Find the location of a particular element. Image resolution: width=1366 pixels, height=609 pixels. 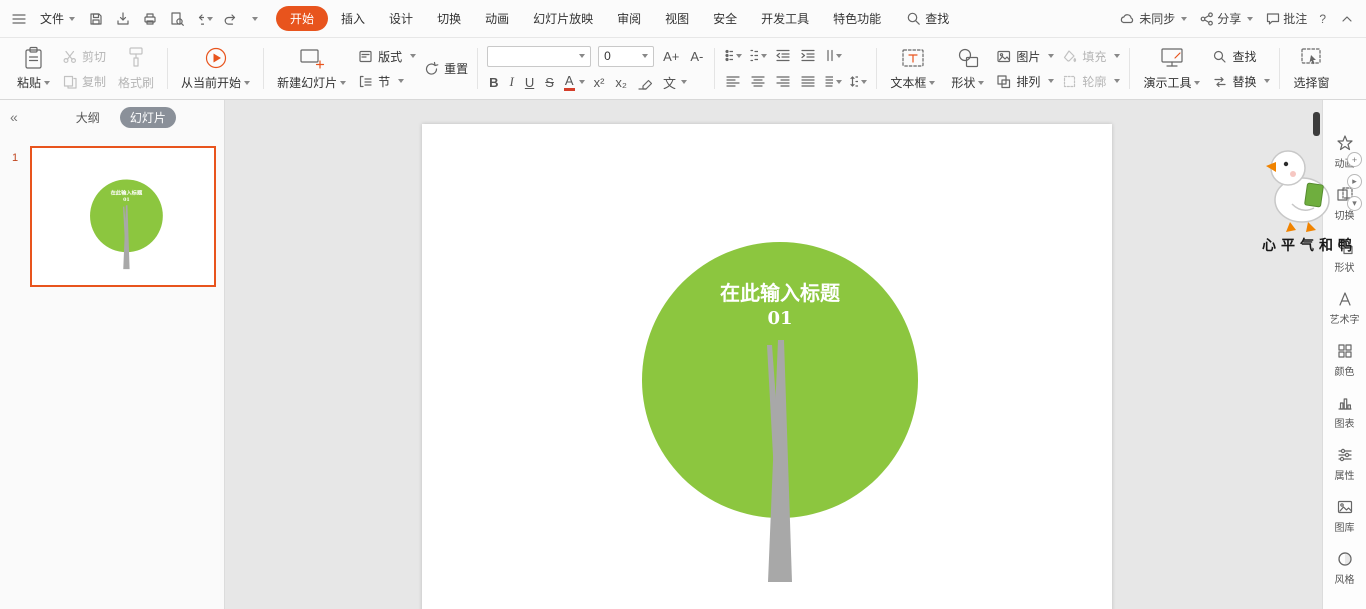

redo-button is located at coordinates (231, 19).